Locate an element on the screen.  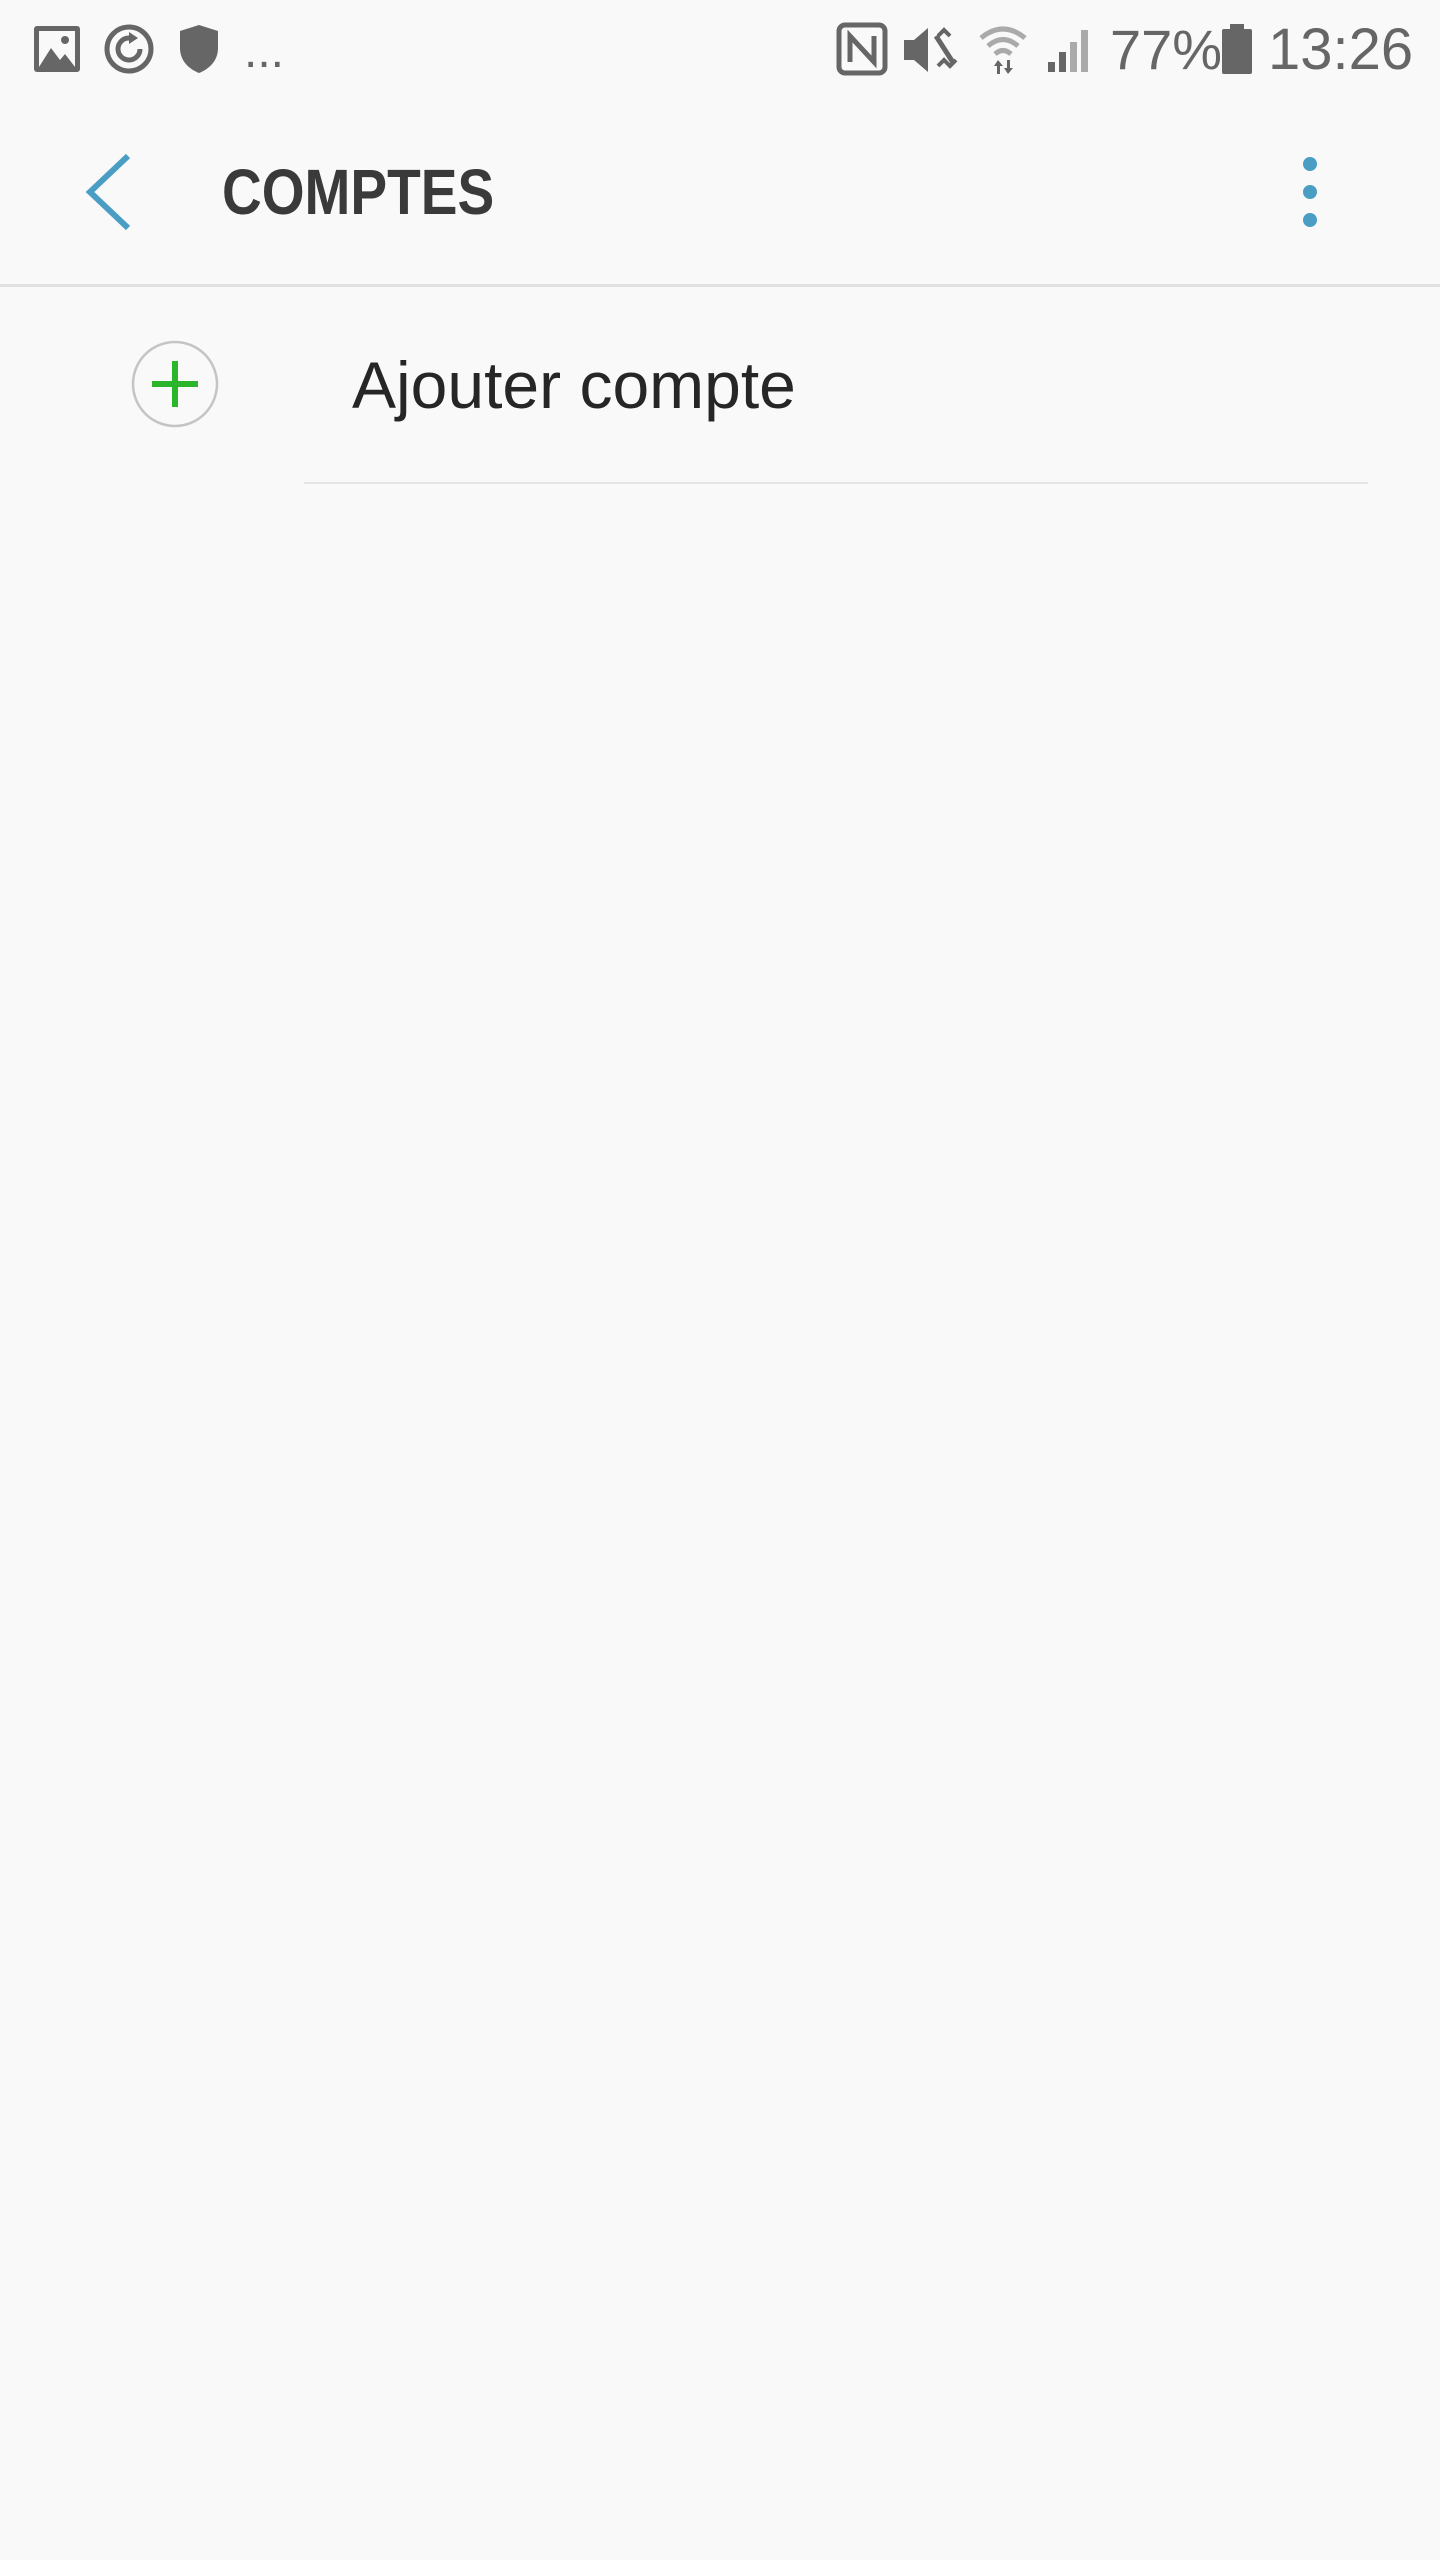
wifi-icon is located at coordinates (1003, 50).